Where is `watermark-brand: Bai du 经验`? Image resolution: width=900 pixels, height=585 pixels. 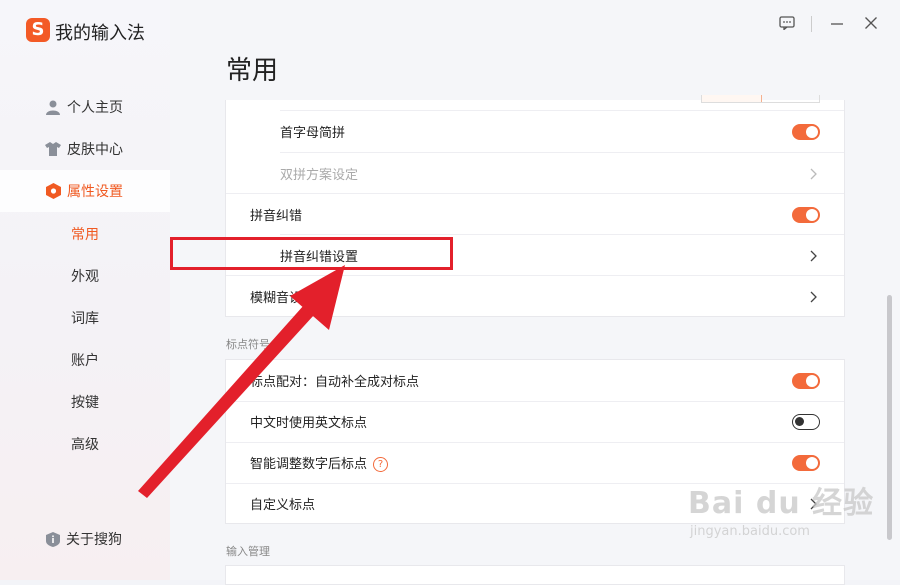
watermark-brand: Bai du 经验 is located at coordinates (781, 503).